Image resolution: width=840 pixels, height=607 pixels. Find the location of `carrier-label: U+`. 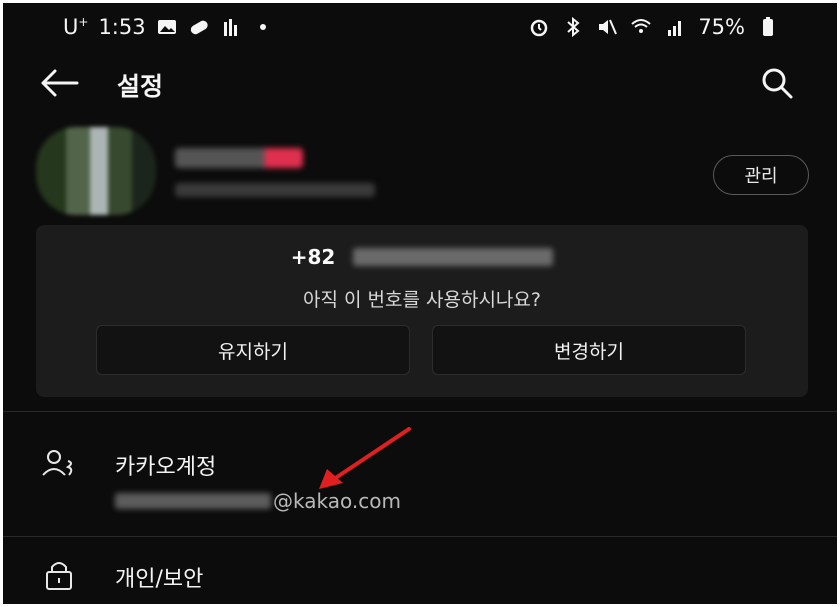

carrier-label: U+ is located at coordinates (76, 27).